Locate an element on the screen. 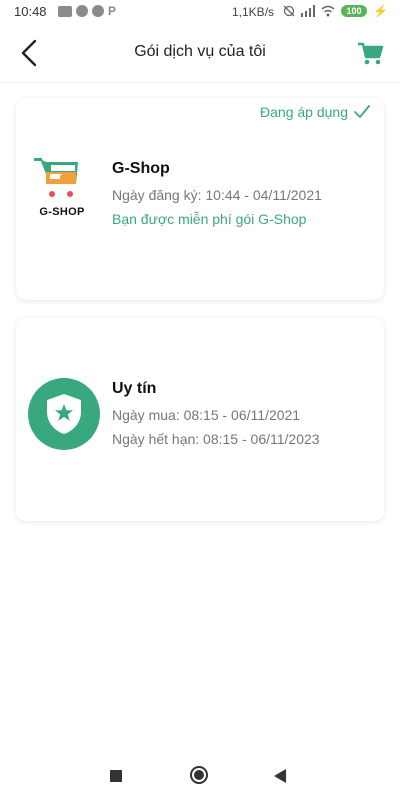  registration-date: Ngày đăng ký: 10:44 - 04/11/2021 is located at coordinates (217, 195).